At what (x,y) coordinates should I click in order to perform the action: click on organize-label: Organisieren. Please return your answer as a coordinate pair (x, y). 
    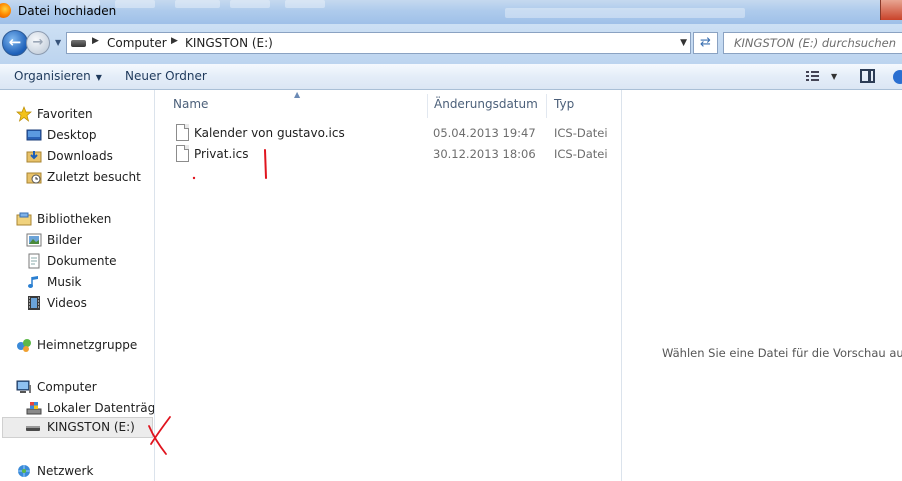
    Looking at the image, I should click on (52, 76).